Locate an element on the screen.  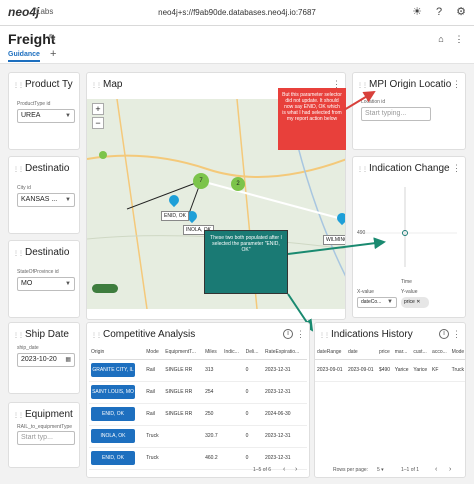
y-value-chip: price ✕ is located at coordinates (415, 302).